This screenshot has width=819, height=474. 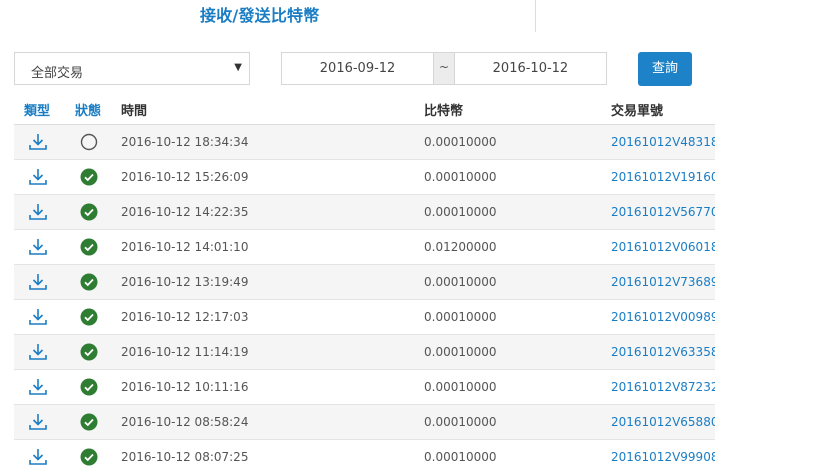 I want to click on row-time: 2016-10-12 14:01:10, so click(x=185, y=247).